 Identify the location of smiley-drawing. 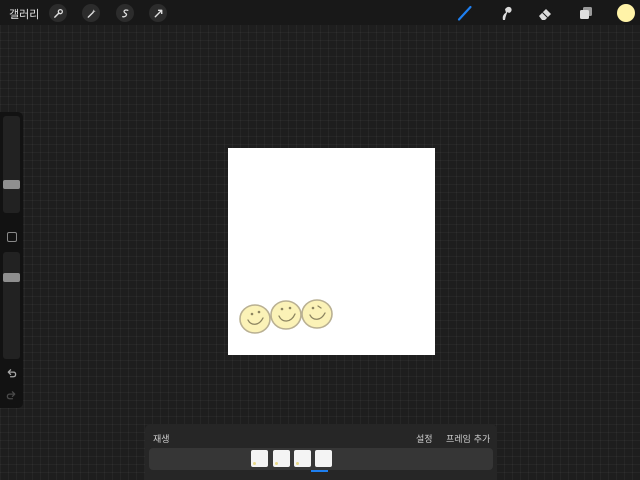
(286, 316).